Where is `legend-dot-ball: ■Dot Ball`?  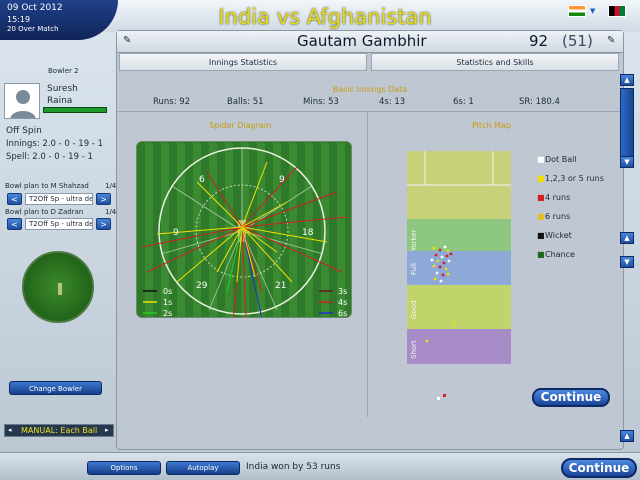 legend-dot-ball: ■Dot Ball is located at coordinates (557, 159).